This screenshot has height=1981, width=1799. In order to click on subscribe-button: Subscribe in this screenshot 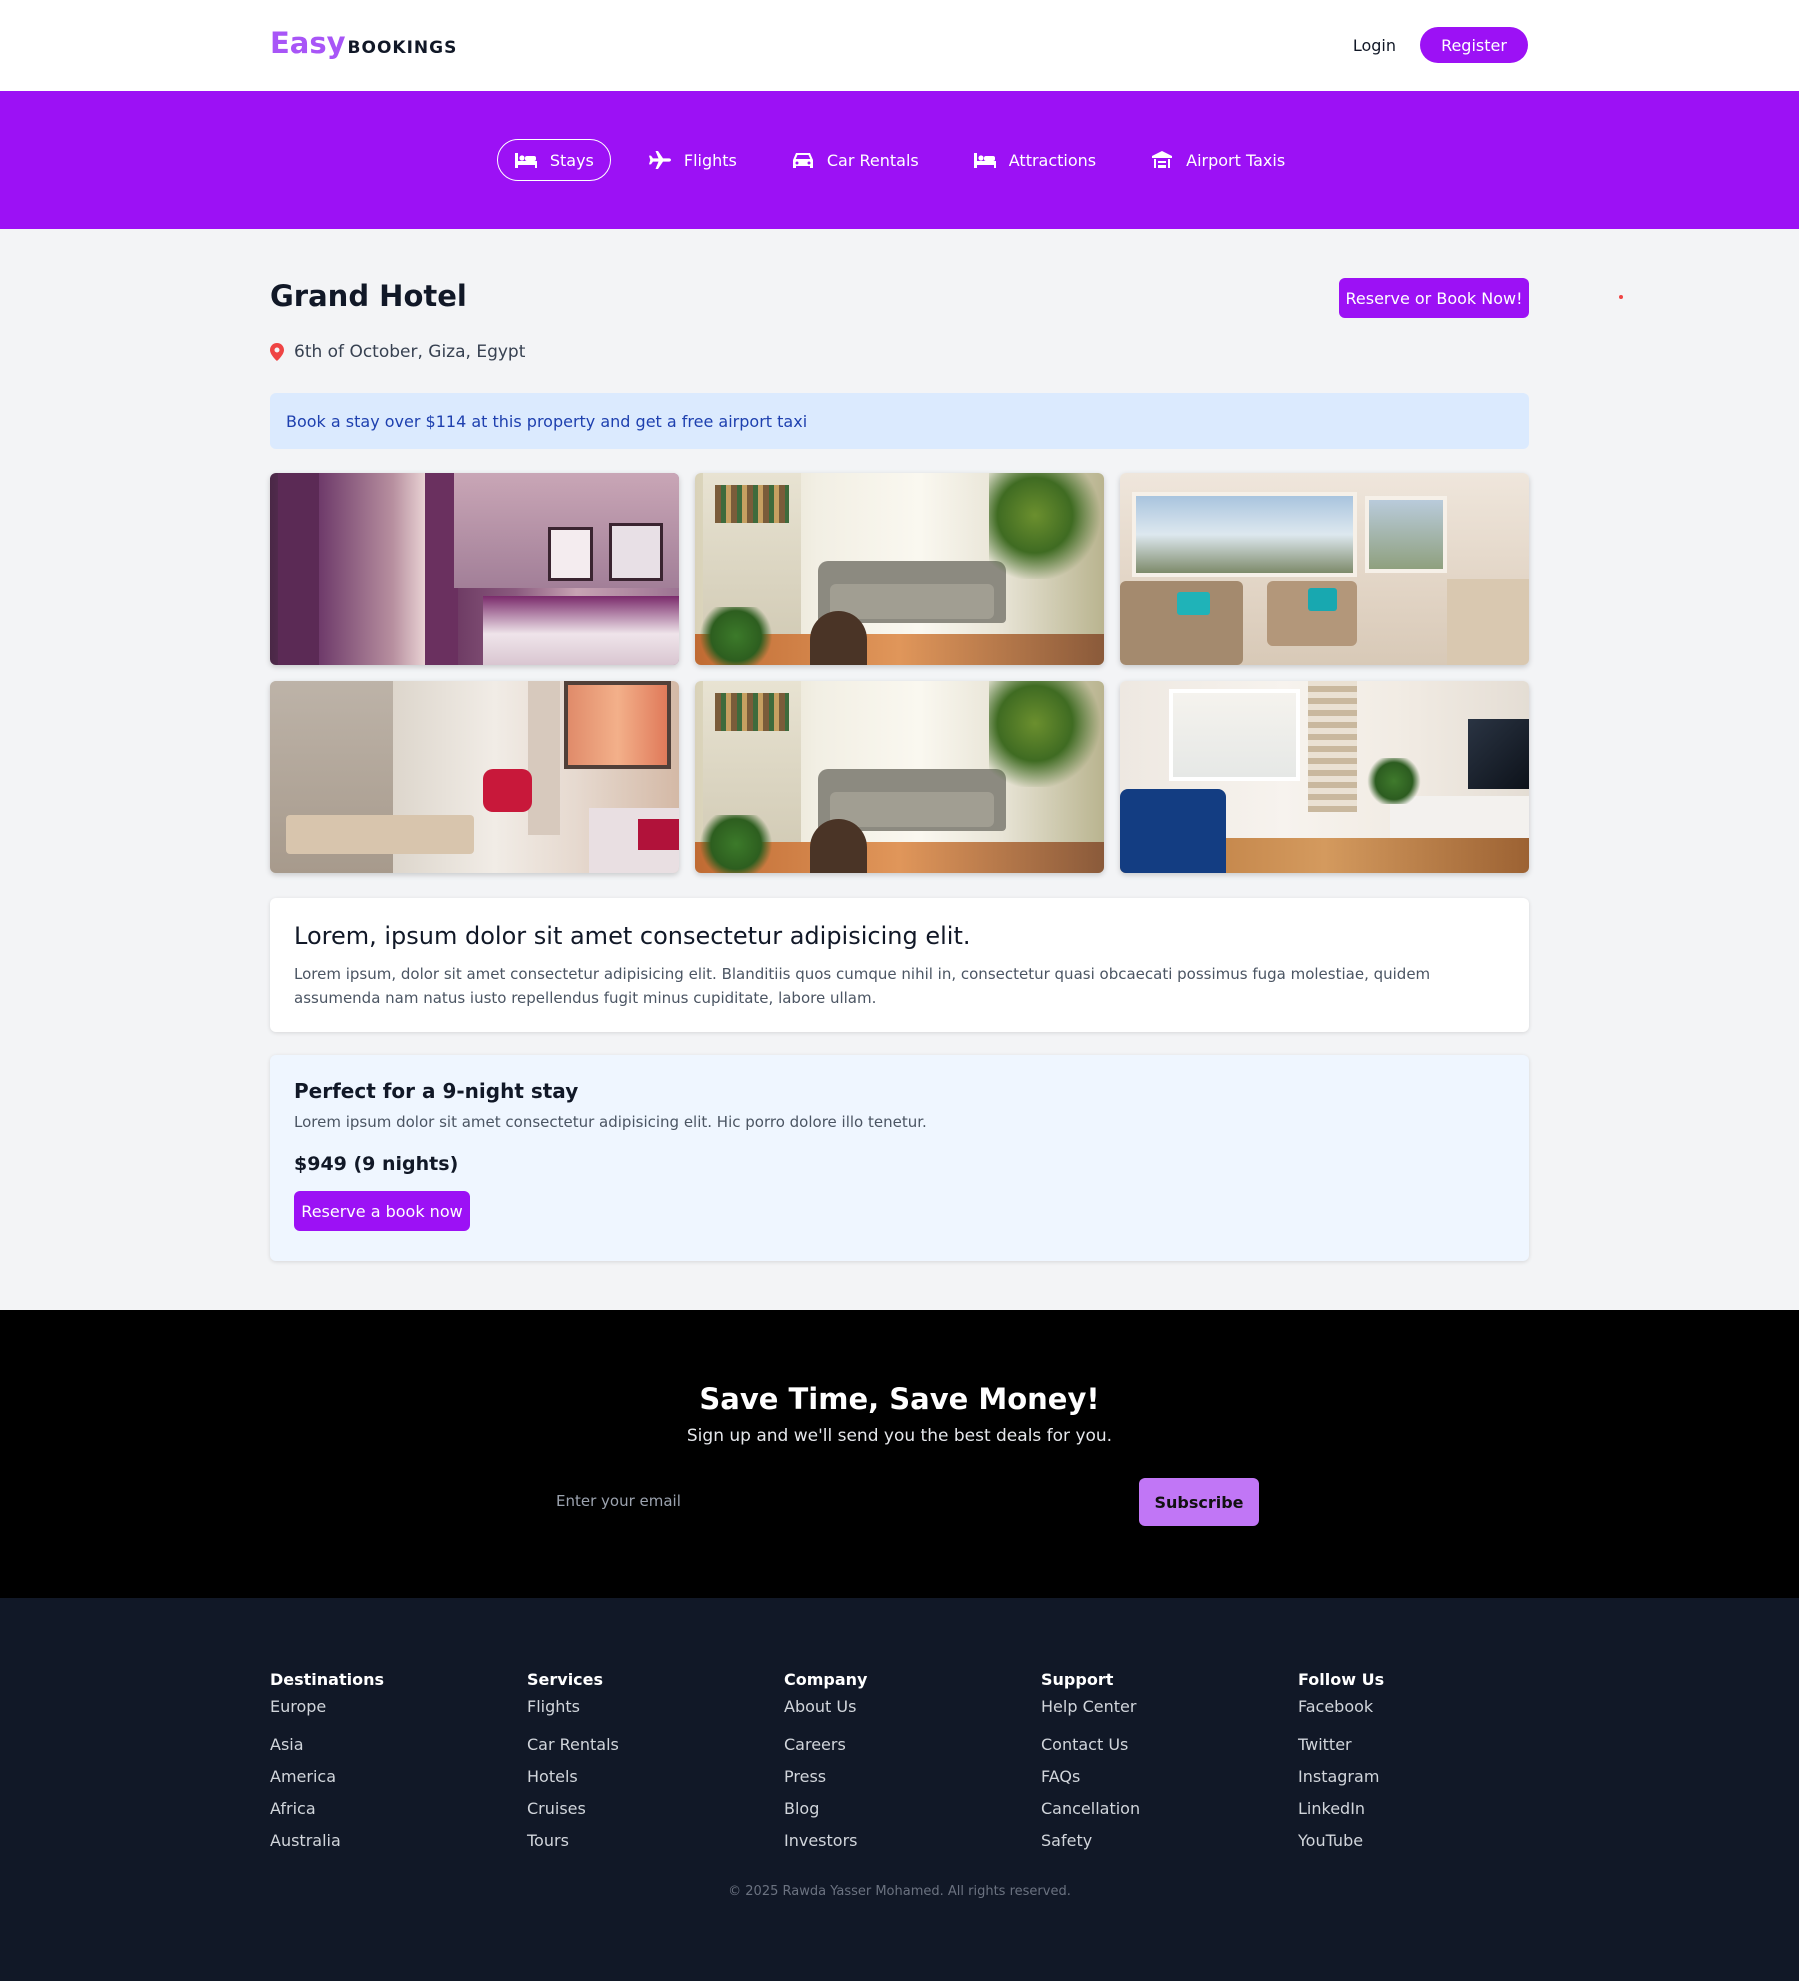, I will do `click(1199, 1502)`.